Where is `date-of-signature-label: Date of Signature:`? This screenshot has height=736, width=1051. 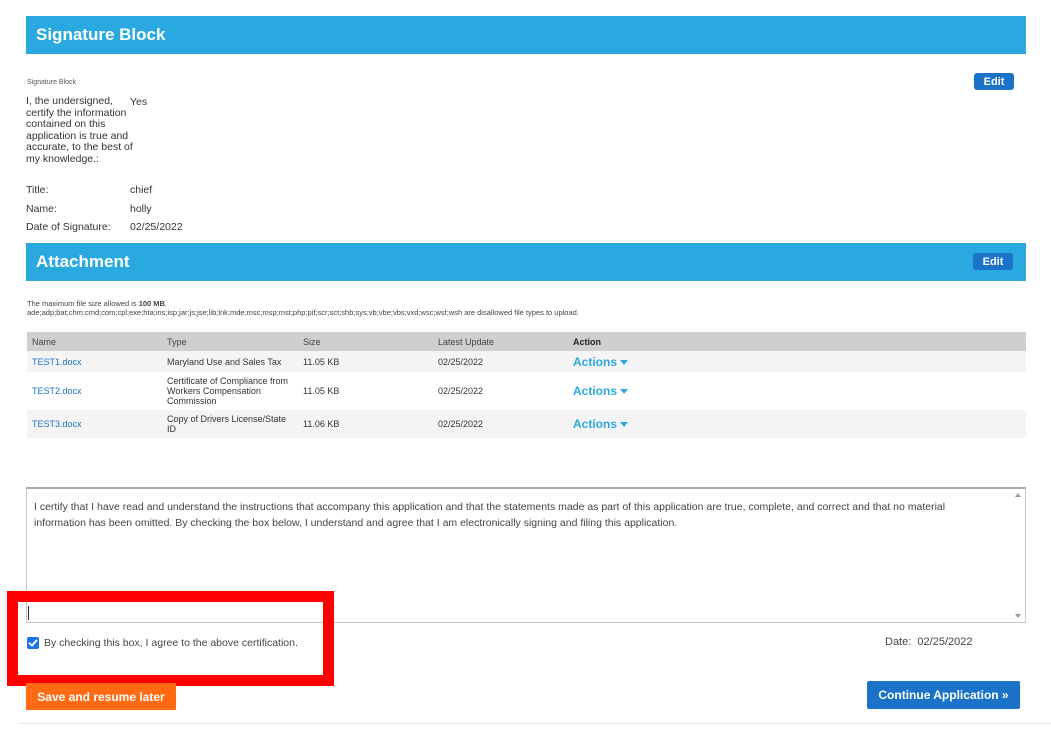
date-of-signature-label: Date of Signature: is located at coordinates (68, 227).